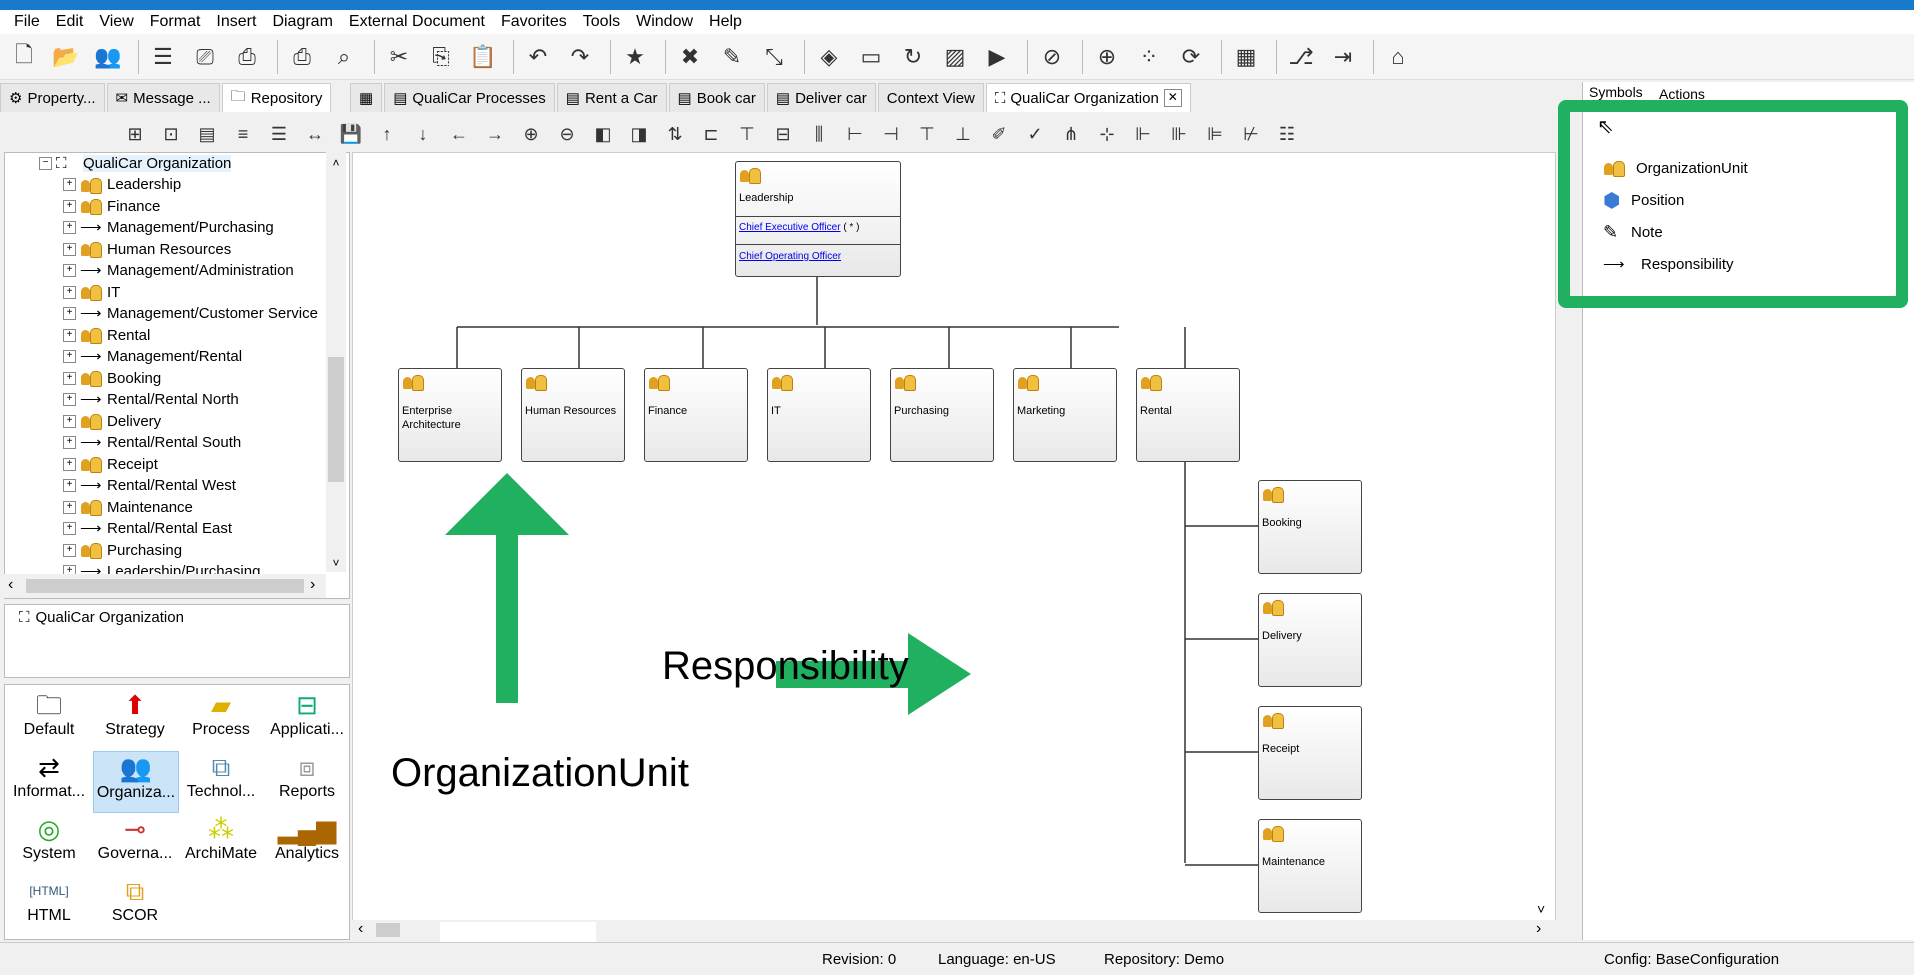 The width and height of the screenshot is (1914, 975). What do you see at coordinates (101, 617) in the screenshot?
I see `properties-item: ⛶ QualiCar Organization` at bounding box center [101, 617].